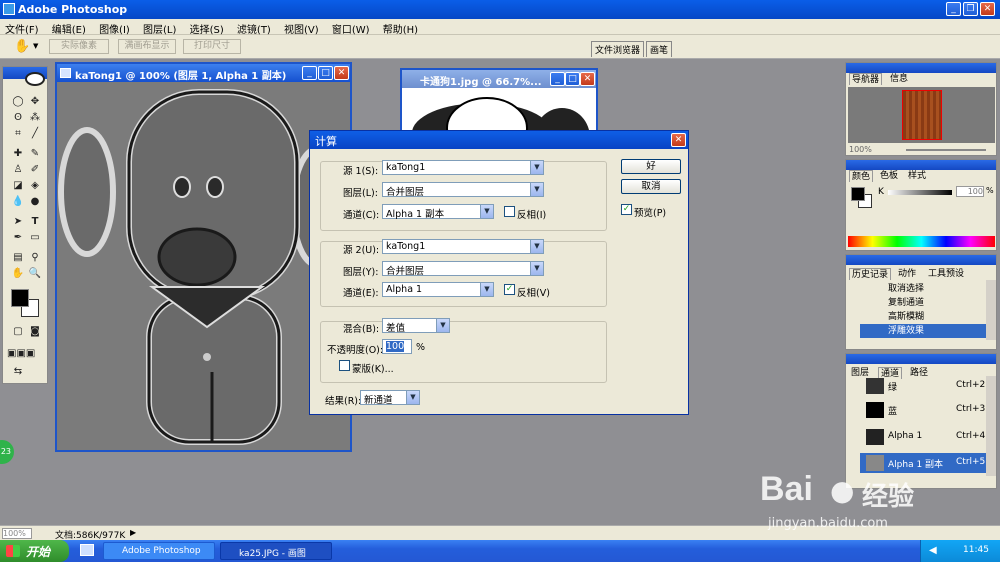  I want to click on tab-brushes: 画笔, so click(659, 49).